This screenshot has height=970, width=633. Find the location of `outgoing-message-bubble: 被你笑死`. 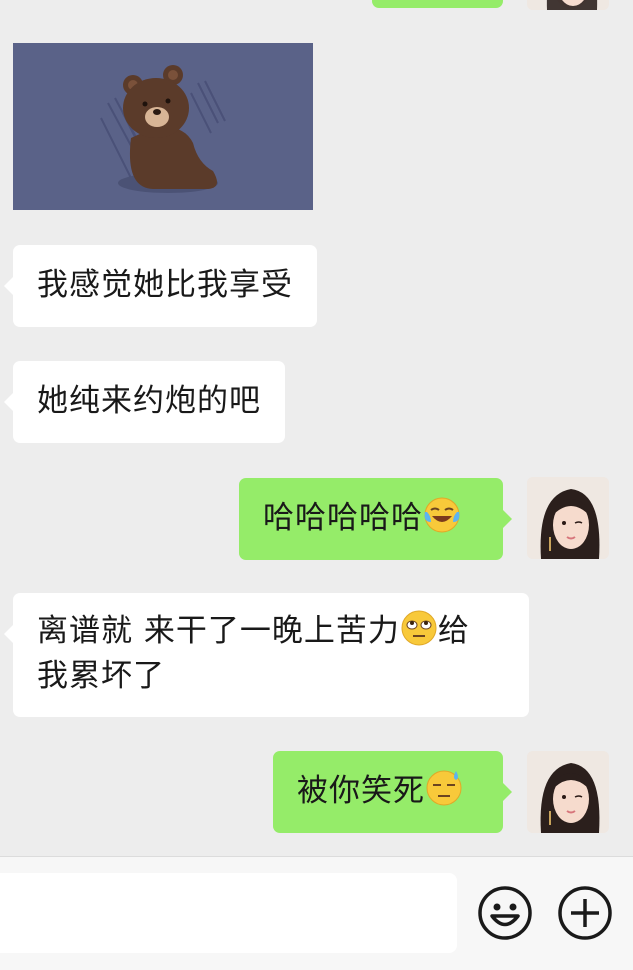

outgoing-message-bubble: 被你笑死 is located at coordinates (392, 792).